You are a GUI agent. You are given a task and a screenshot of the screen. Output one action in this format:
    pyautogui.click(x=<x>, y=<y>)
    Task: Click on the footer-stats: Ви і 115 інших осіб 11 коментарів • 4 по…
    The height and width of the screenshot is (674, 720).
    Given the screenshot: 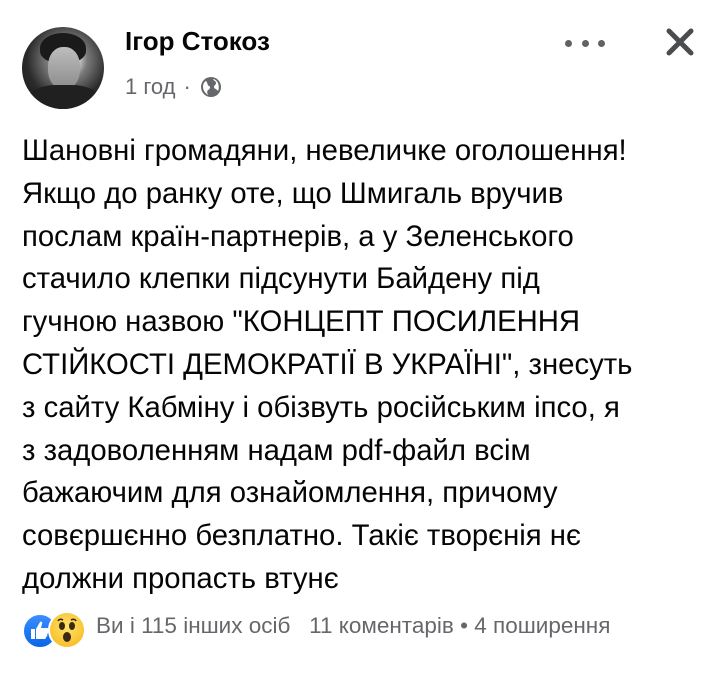 What is the action you would take?
    pyautogui.click(x=353, y=626)
    